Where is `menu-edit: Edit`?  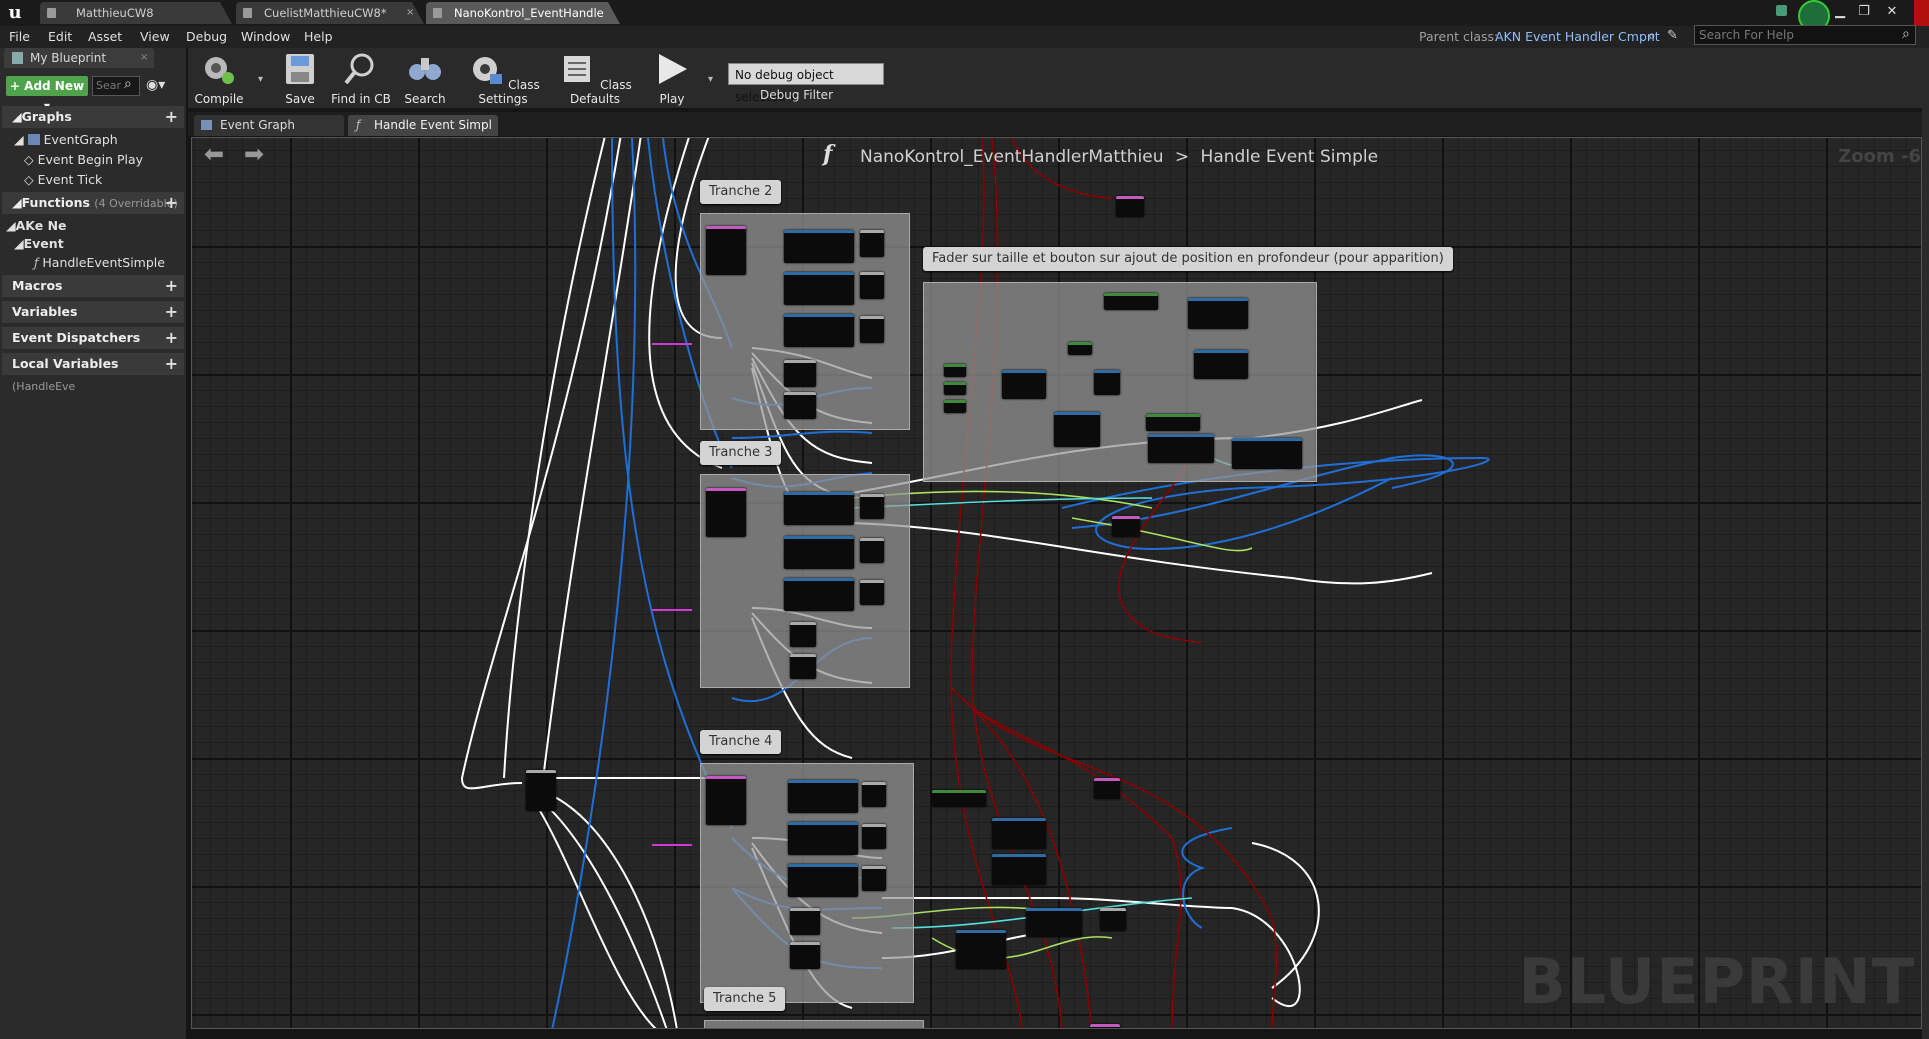
menu-edit: Edit is located at coordinates (60, 36).